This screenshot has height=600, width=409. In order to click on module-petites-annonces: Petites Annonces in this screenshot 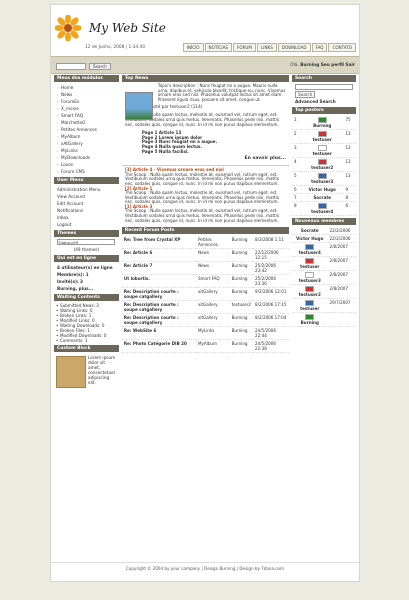, I will do `click(86, 129)`.